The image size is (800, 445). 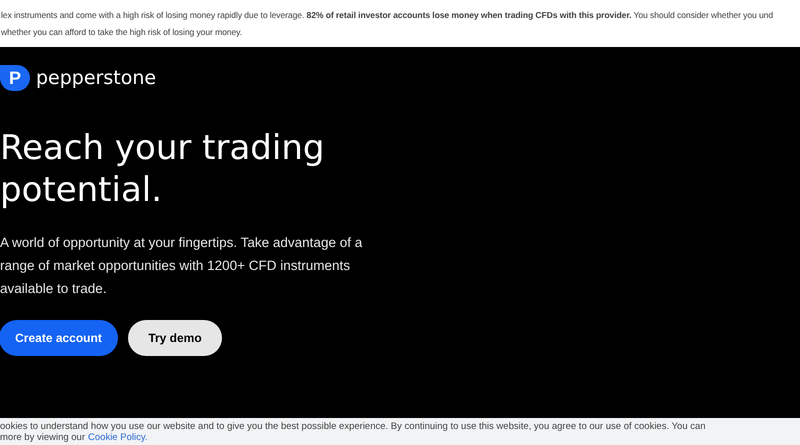 What do you see at coordinates (118, 437) in the screenshot?
I see `cookie-policy-link: Cookie Policy.` at bounding box center [118, 437].